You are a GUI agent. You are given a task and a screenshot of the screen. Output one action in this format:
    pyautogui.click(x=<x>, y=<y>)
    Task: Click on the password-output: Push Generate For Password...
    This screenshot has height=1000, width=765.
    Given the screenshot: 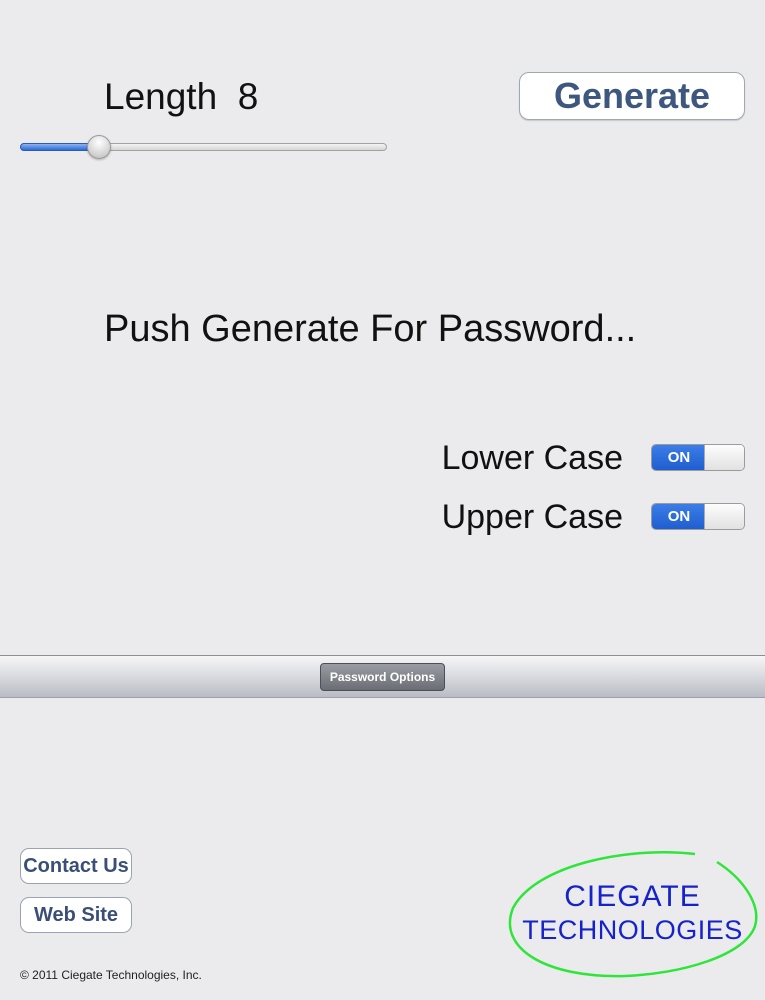 What is the action you would take?
    pyautogui.click(x=370, y=329)
    